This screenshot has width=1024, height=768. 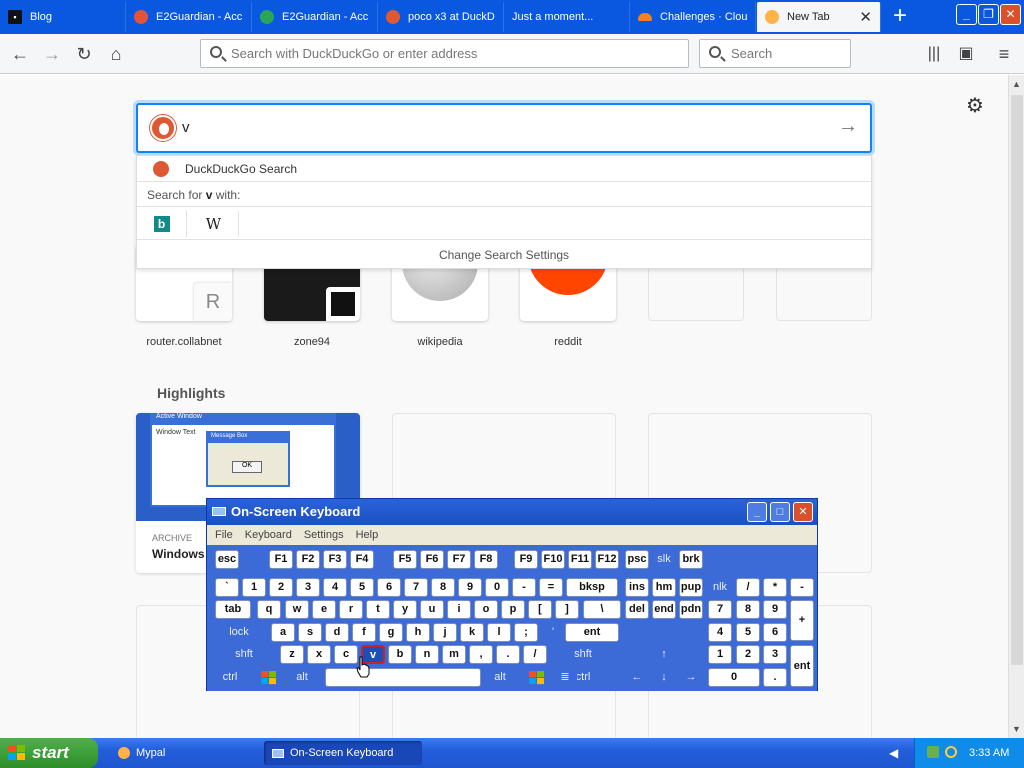 I want to click on library-button: |||, so click(x=934, y=54).